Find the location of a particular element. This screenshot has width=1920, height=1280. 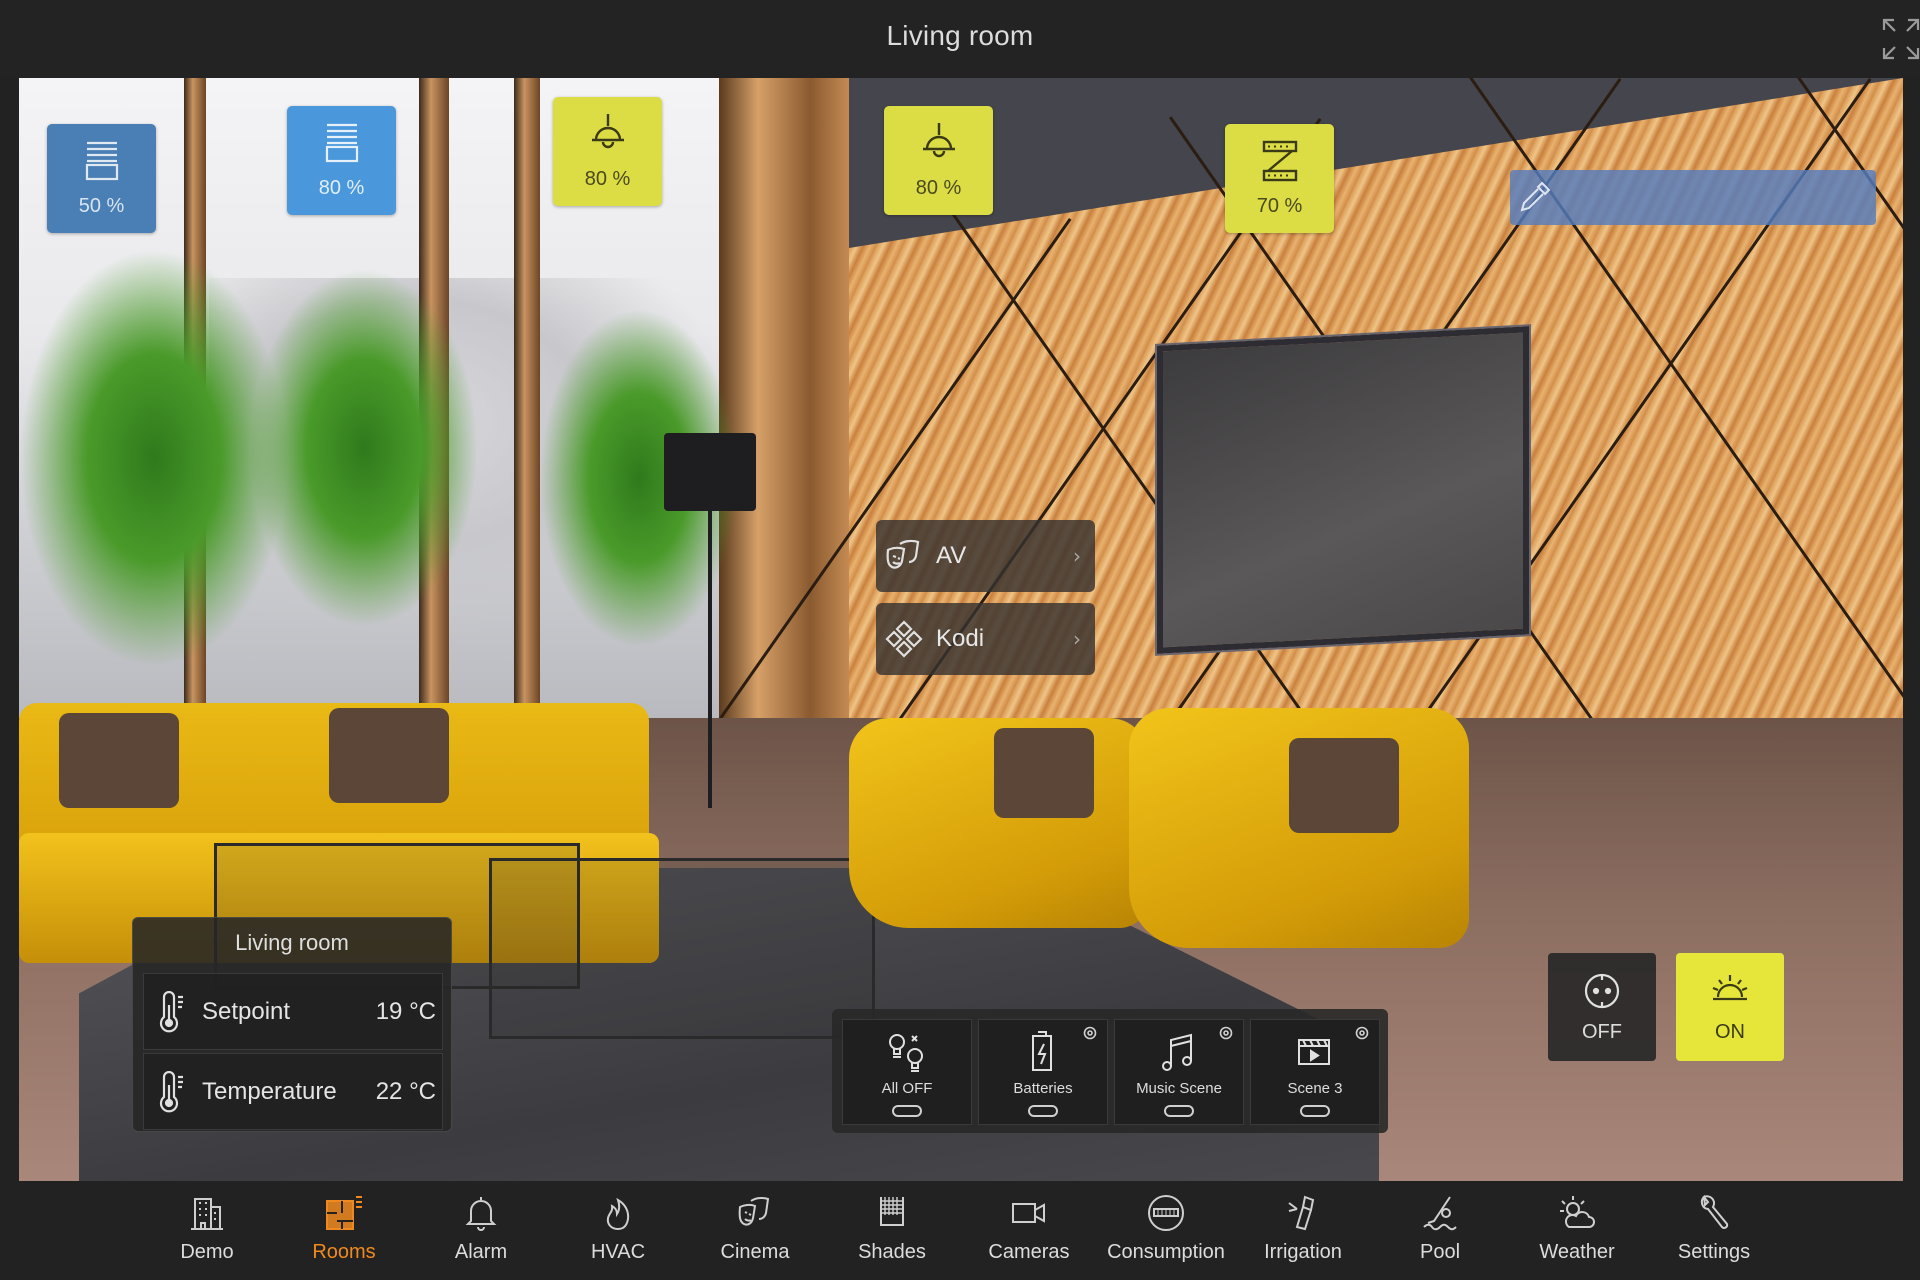

av-button: AV › is located at coordinates (985, 556).